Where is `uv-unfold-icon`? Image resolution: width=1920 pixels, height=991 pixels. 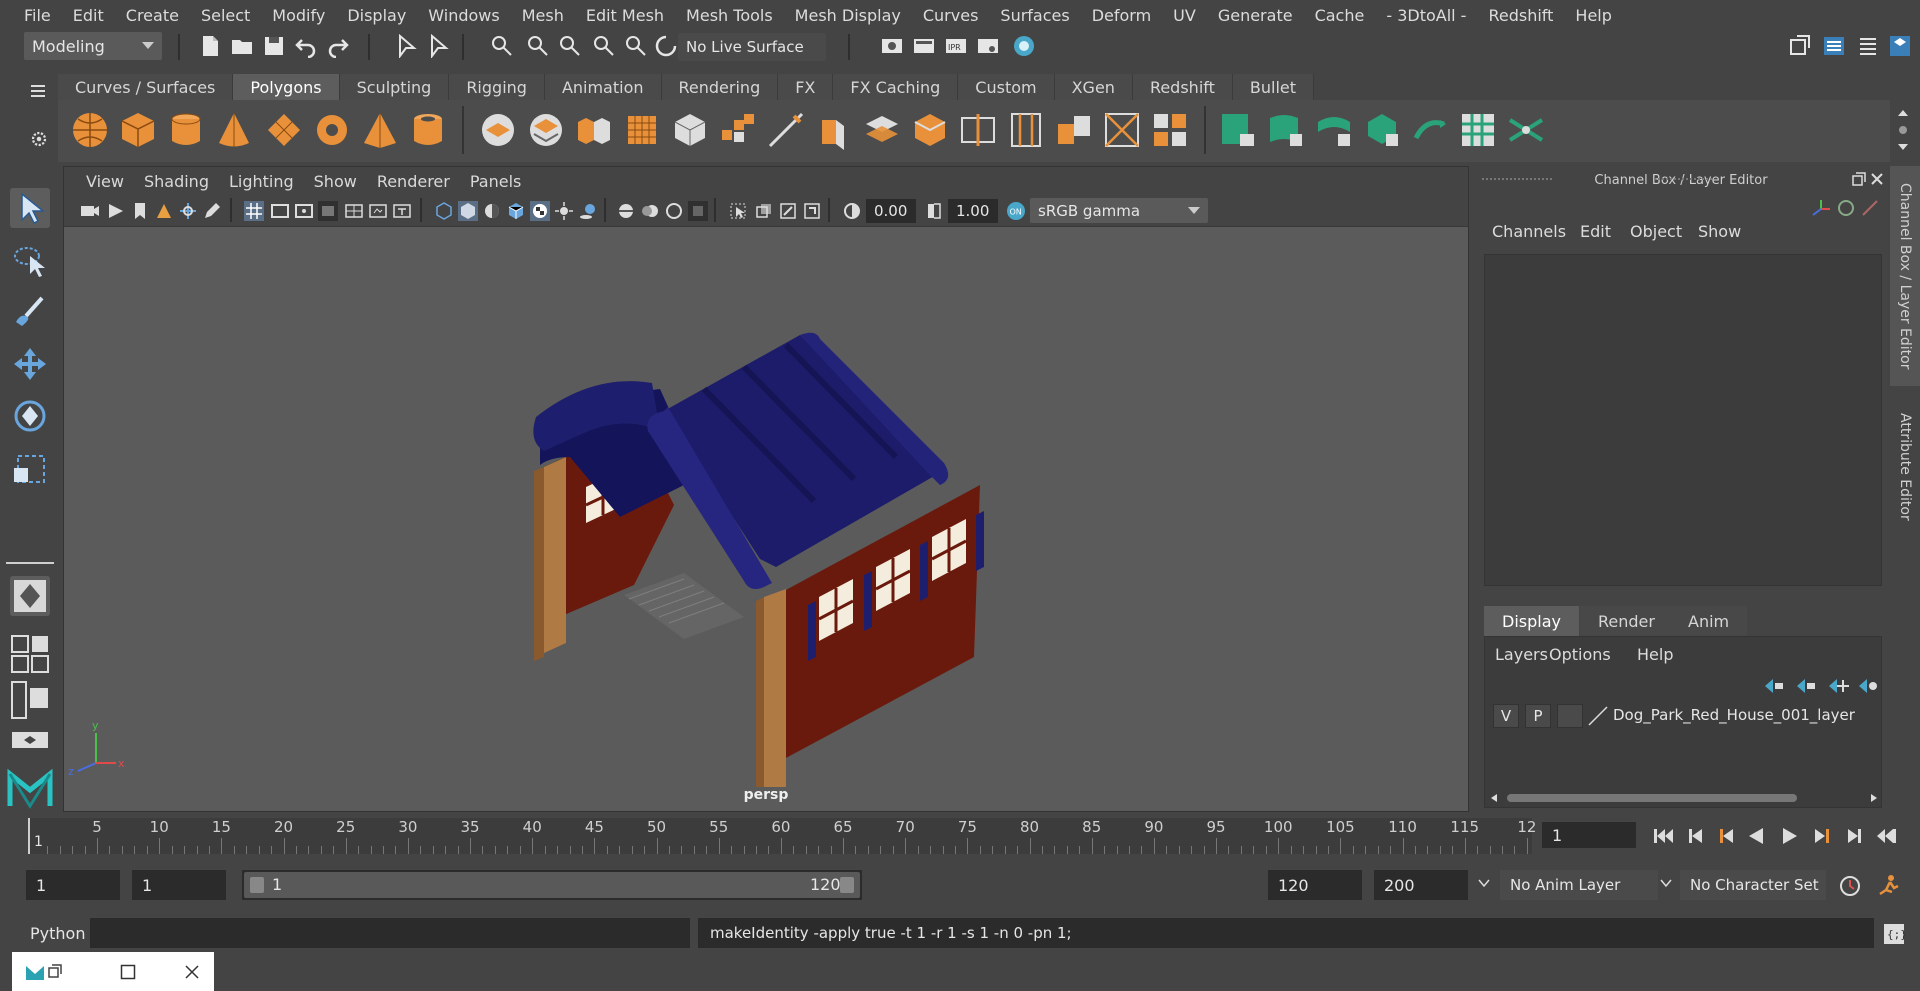
uv-unfold-icon is located at coordinates (1430, 130).